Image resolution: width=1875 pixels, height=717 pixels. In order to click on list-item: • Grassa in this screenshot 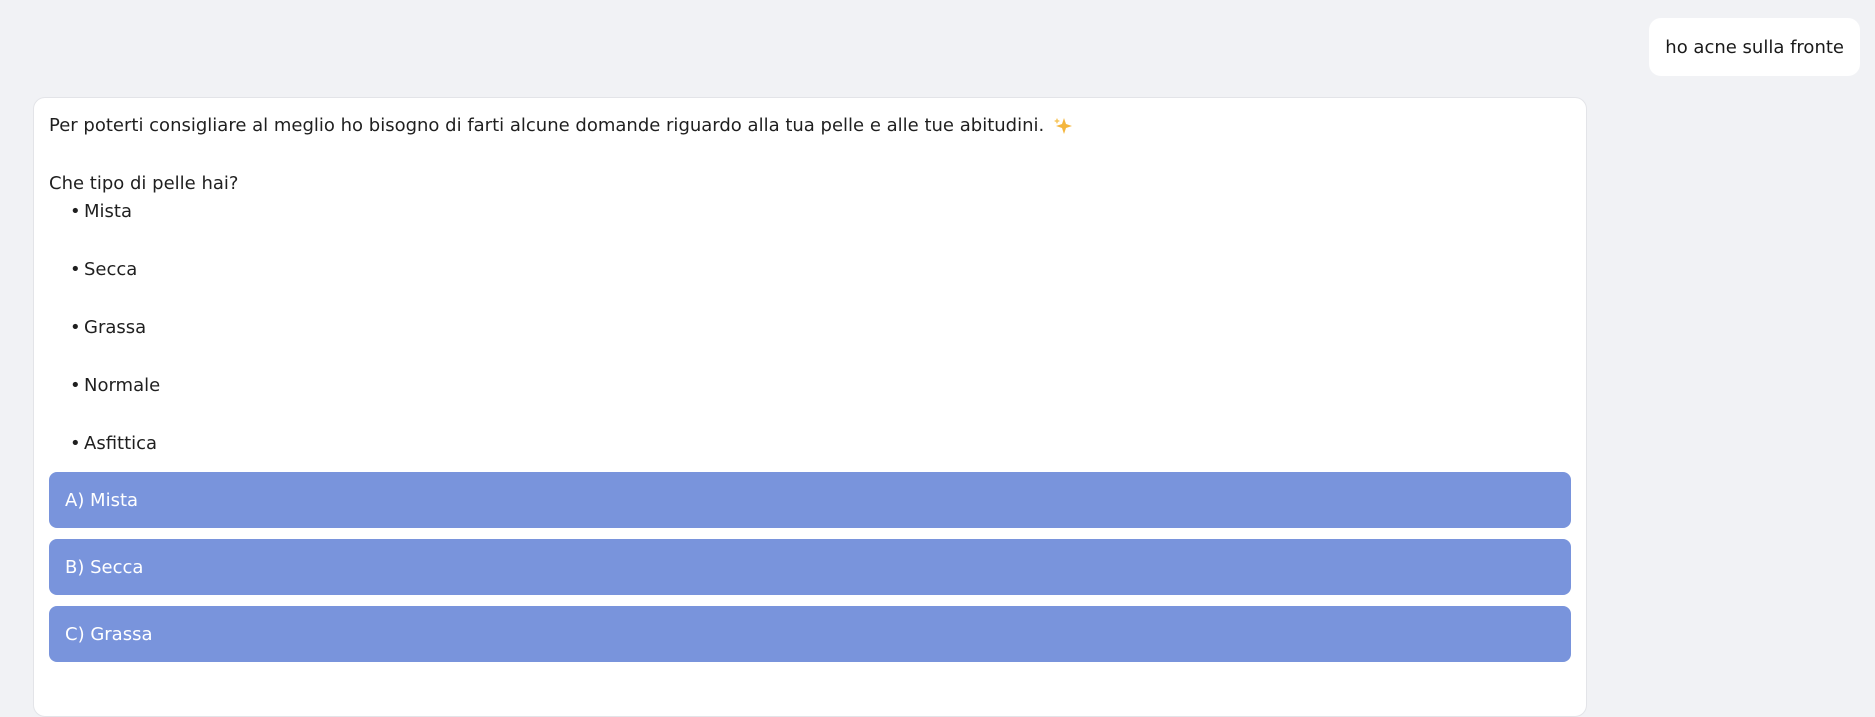, I will do `click(108, 327)`.